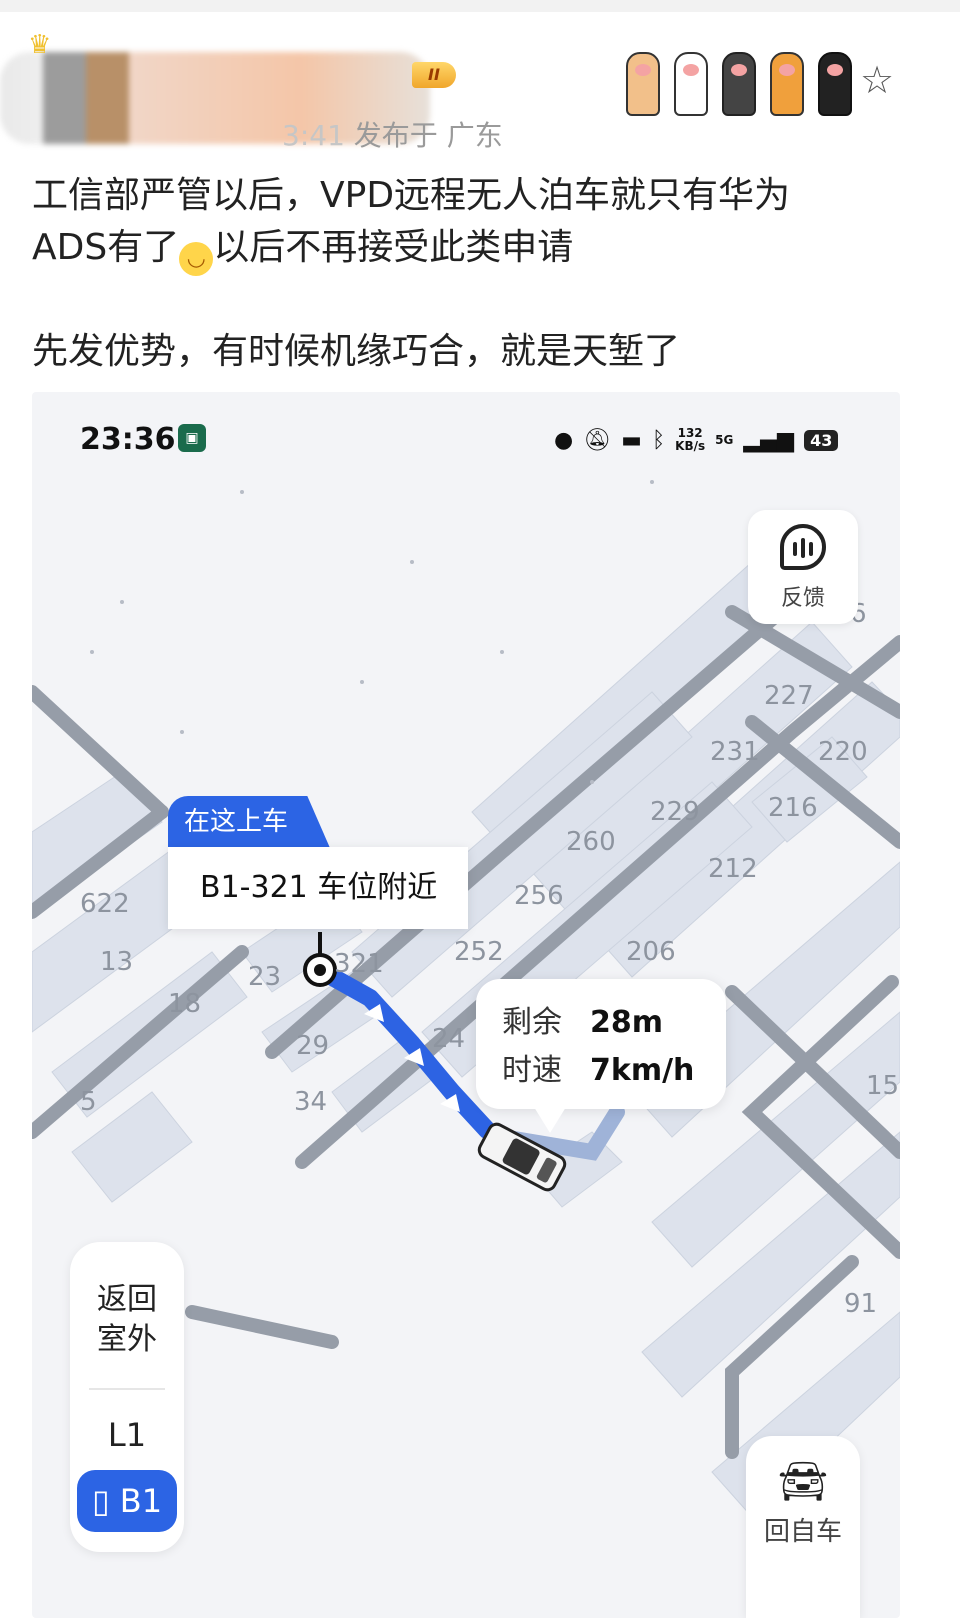 Image resolution: width=960 pixels, height=1618 pixels. What do you see at coordinates (320, 970) in the screenshot?
I see `pickup-pin-dot` at bounding box center [320, 970].